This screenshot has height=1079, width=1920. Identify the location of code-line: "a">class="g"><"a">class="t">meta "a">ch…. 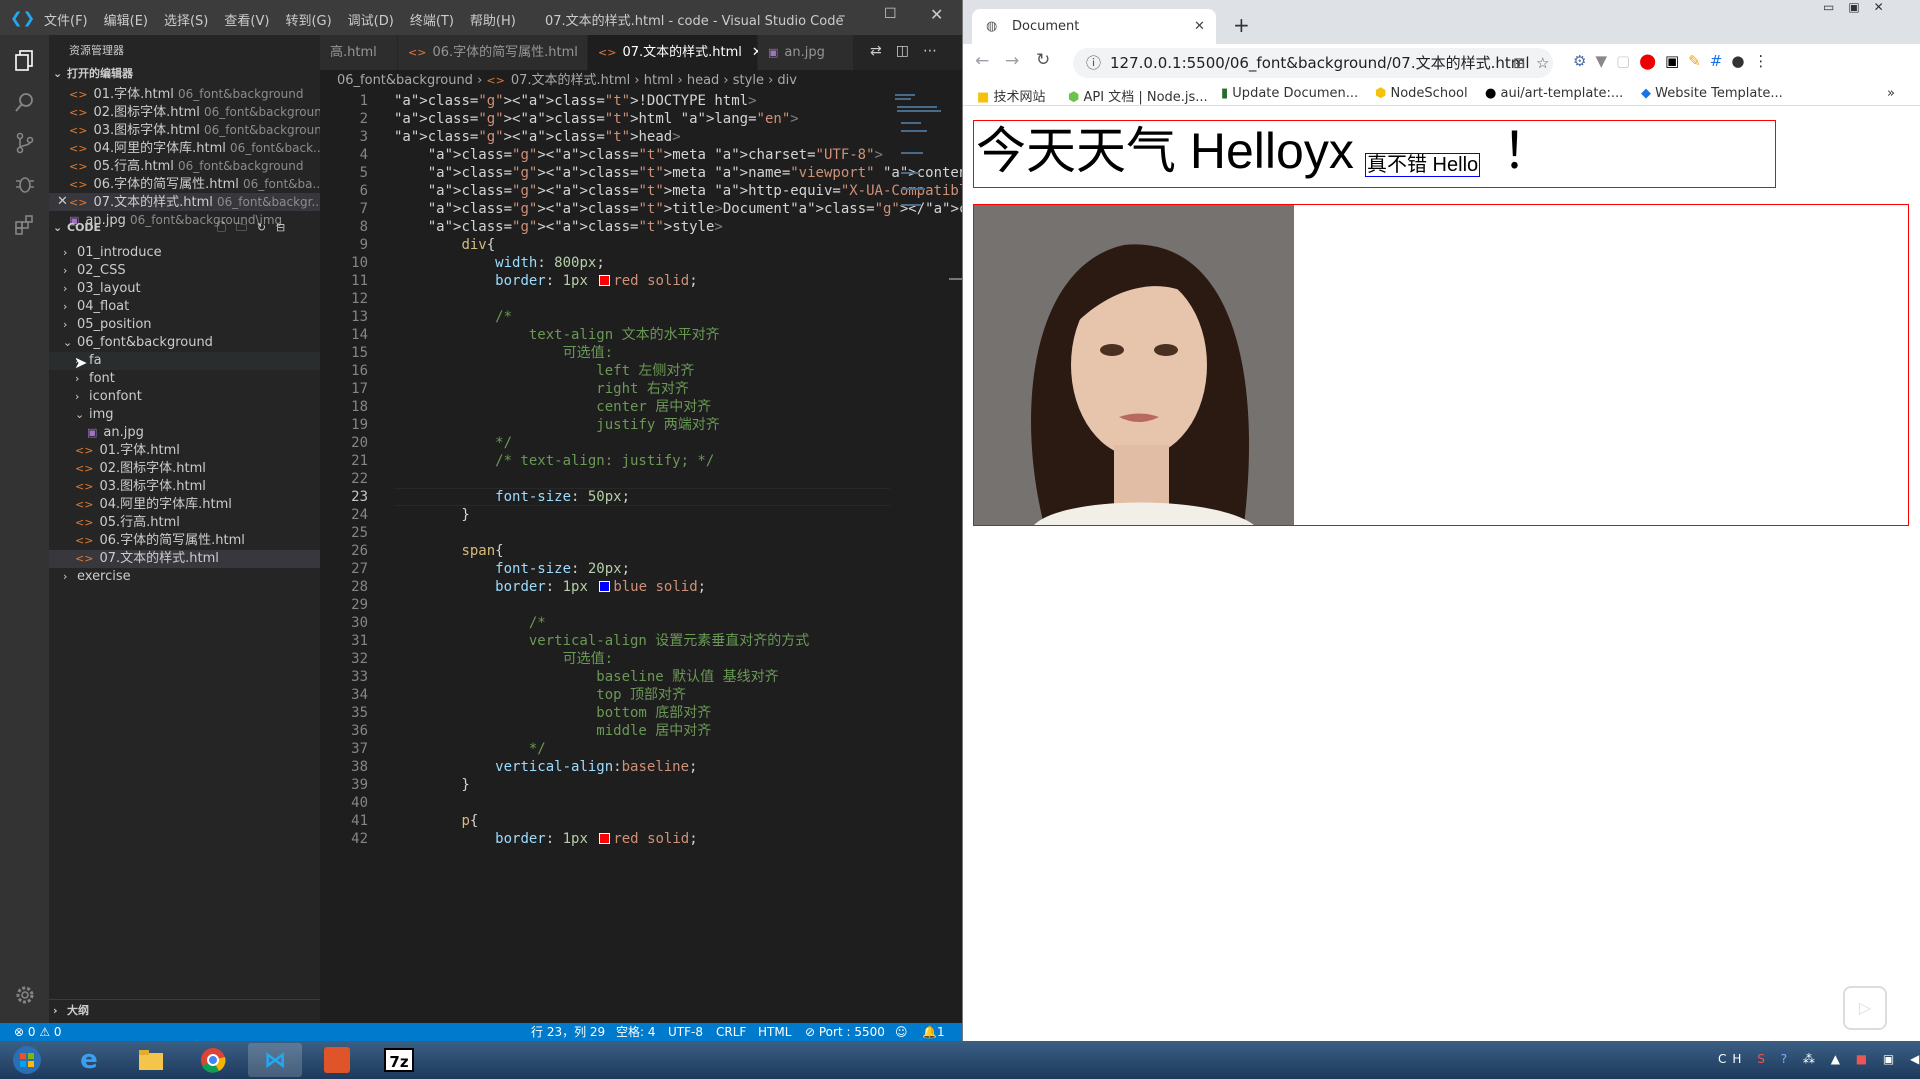
(638, 155).